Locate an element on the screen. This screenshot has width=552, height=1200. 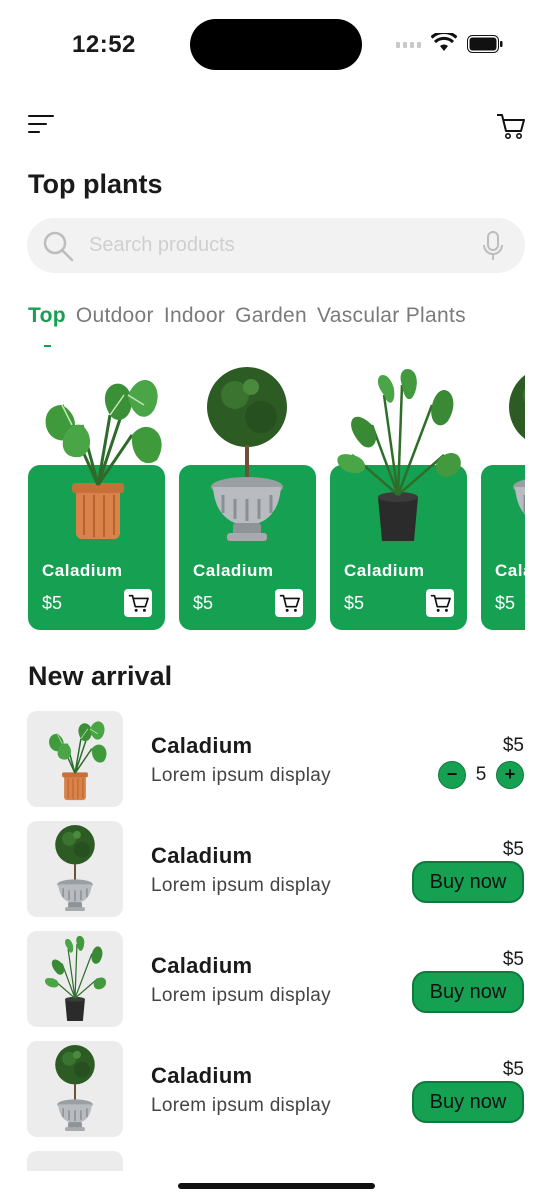
signal-icon is located at coordinates (408, 45).